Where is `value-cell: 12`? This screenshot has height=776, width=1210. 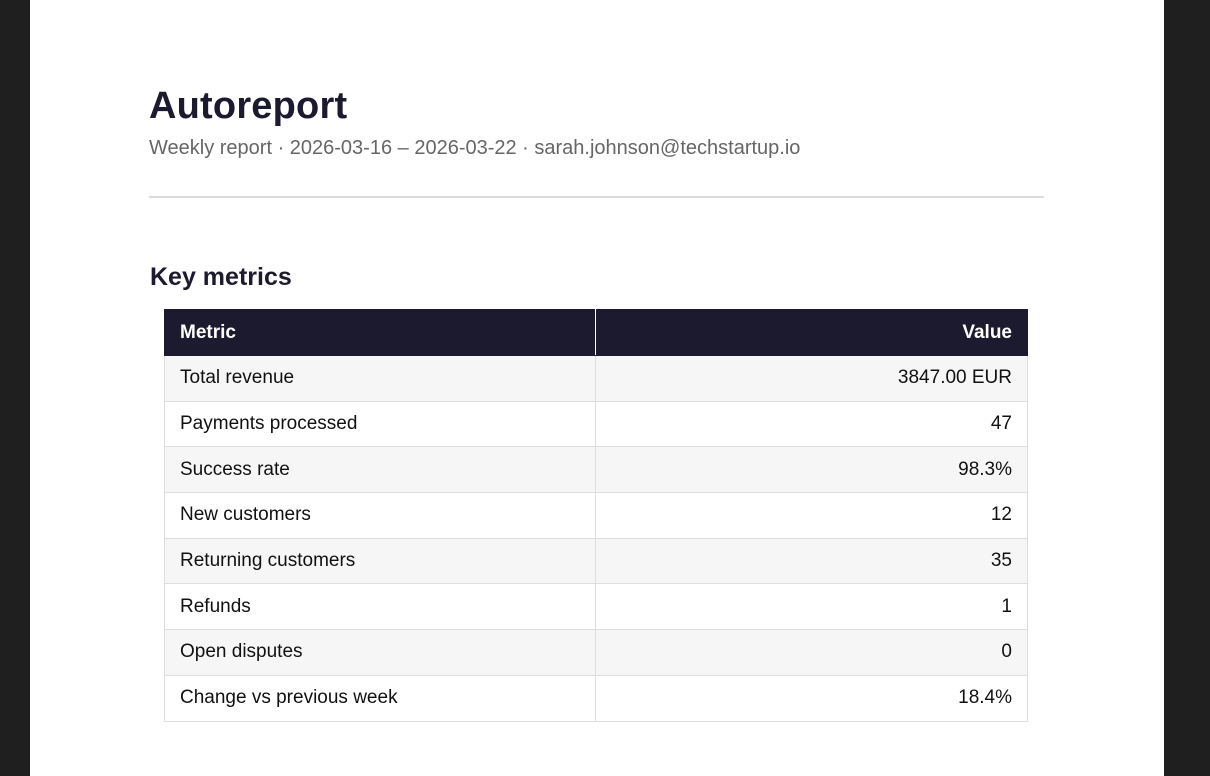 value-cell: 12 is located at coordinates (811, 515).